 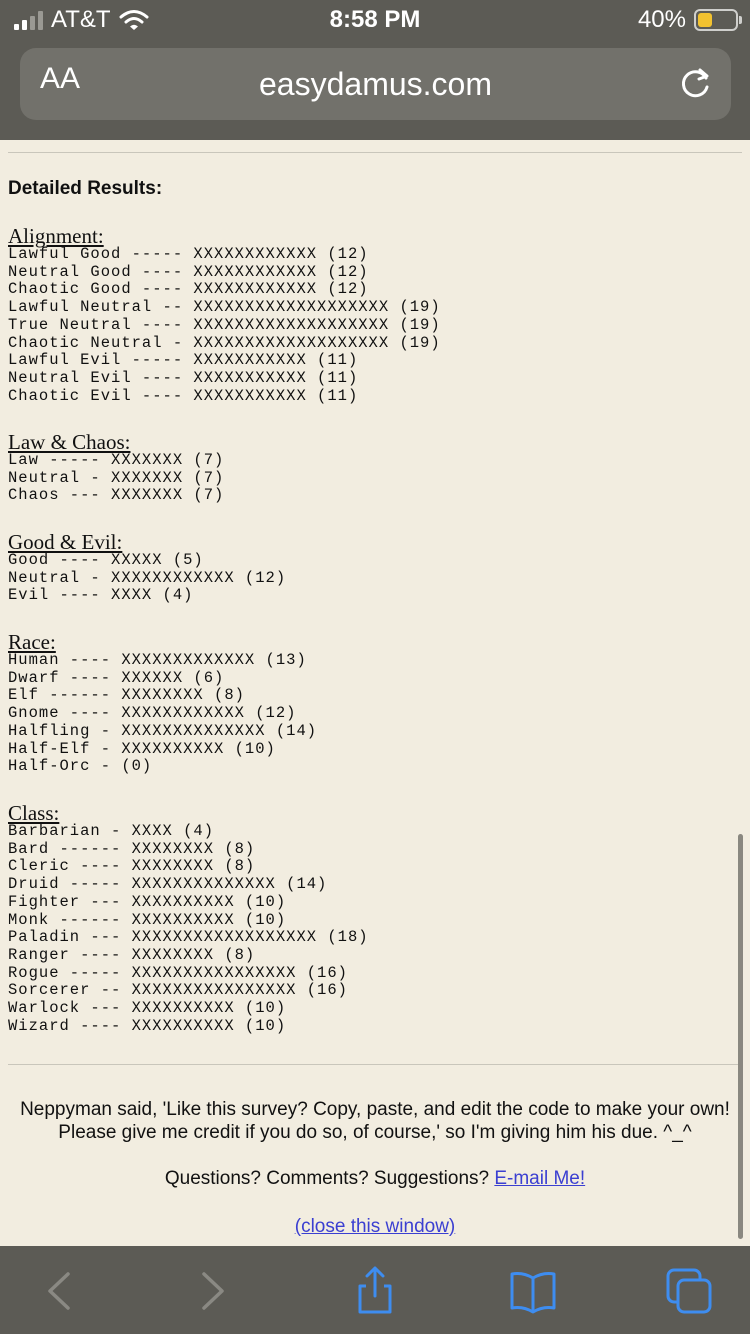 What do you see at coordinates (116, 677) in the screenshot?
I see `result-line: Dwarf ---- XXXXXX (6)` at bounding box center [116, 677].